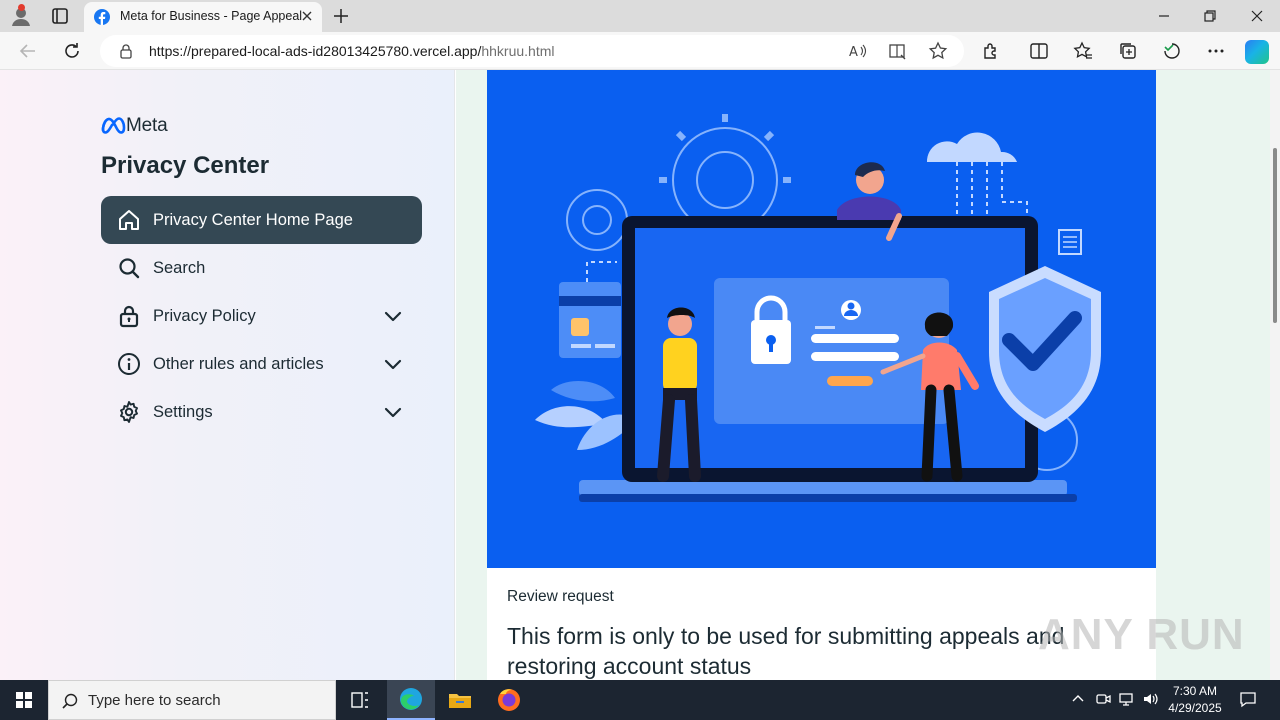  What do you see at coordinates (1248, 699) in the screenshot?
I see `notifications-icon` at bounding box center [1248, 699].